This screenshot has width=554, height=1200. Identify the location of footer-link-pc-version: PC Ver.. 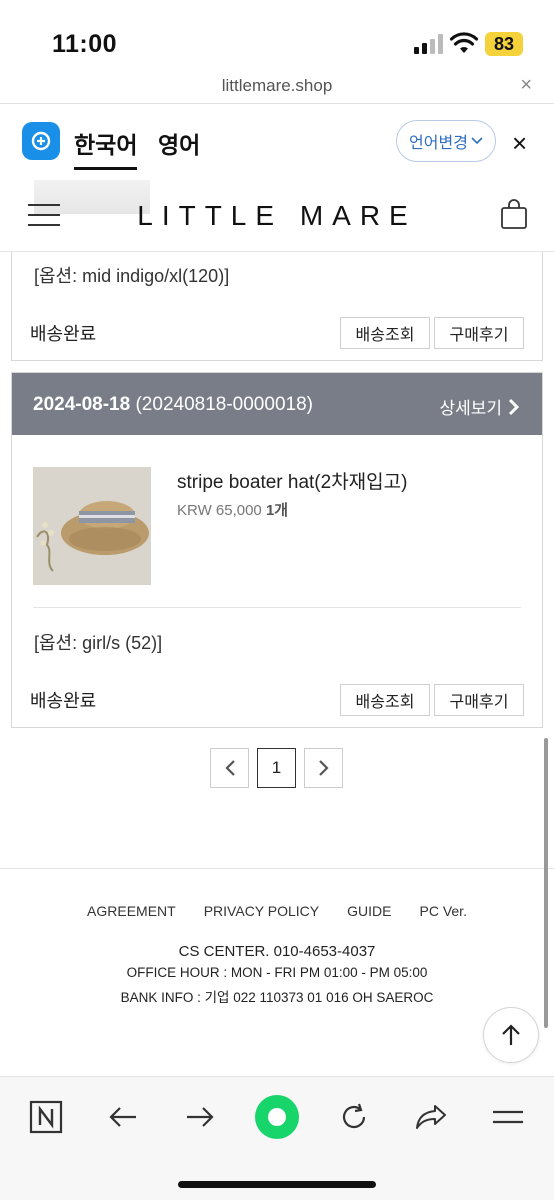
(442, 911).